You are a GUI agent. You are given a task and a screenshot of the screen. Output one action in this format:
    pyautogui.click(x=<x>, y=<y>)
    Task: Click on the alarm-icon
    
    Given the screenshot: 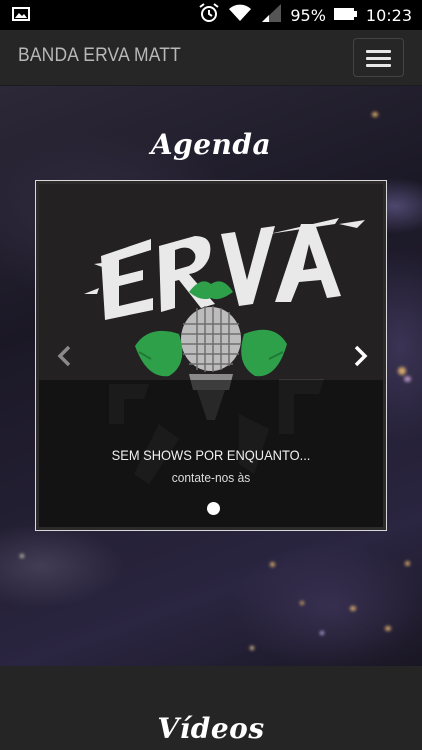 What is the action you would take?
    pyautogui.click(x=209, y=15)
    